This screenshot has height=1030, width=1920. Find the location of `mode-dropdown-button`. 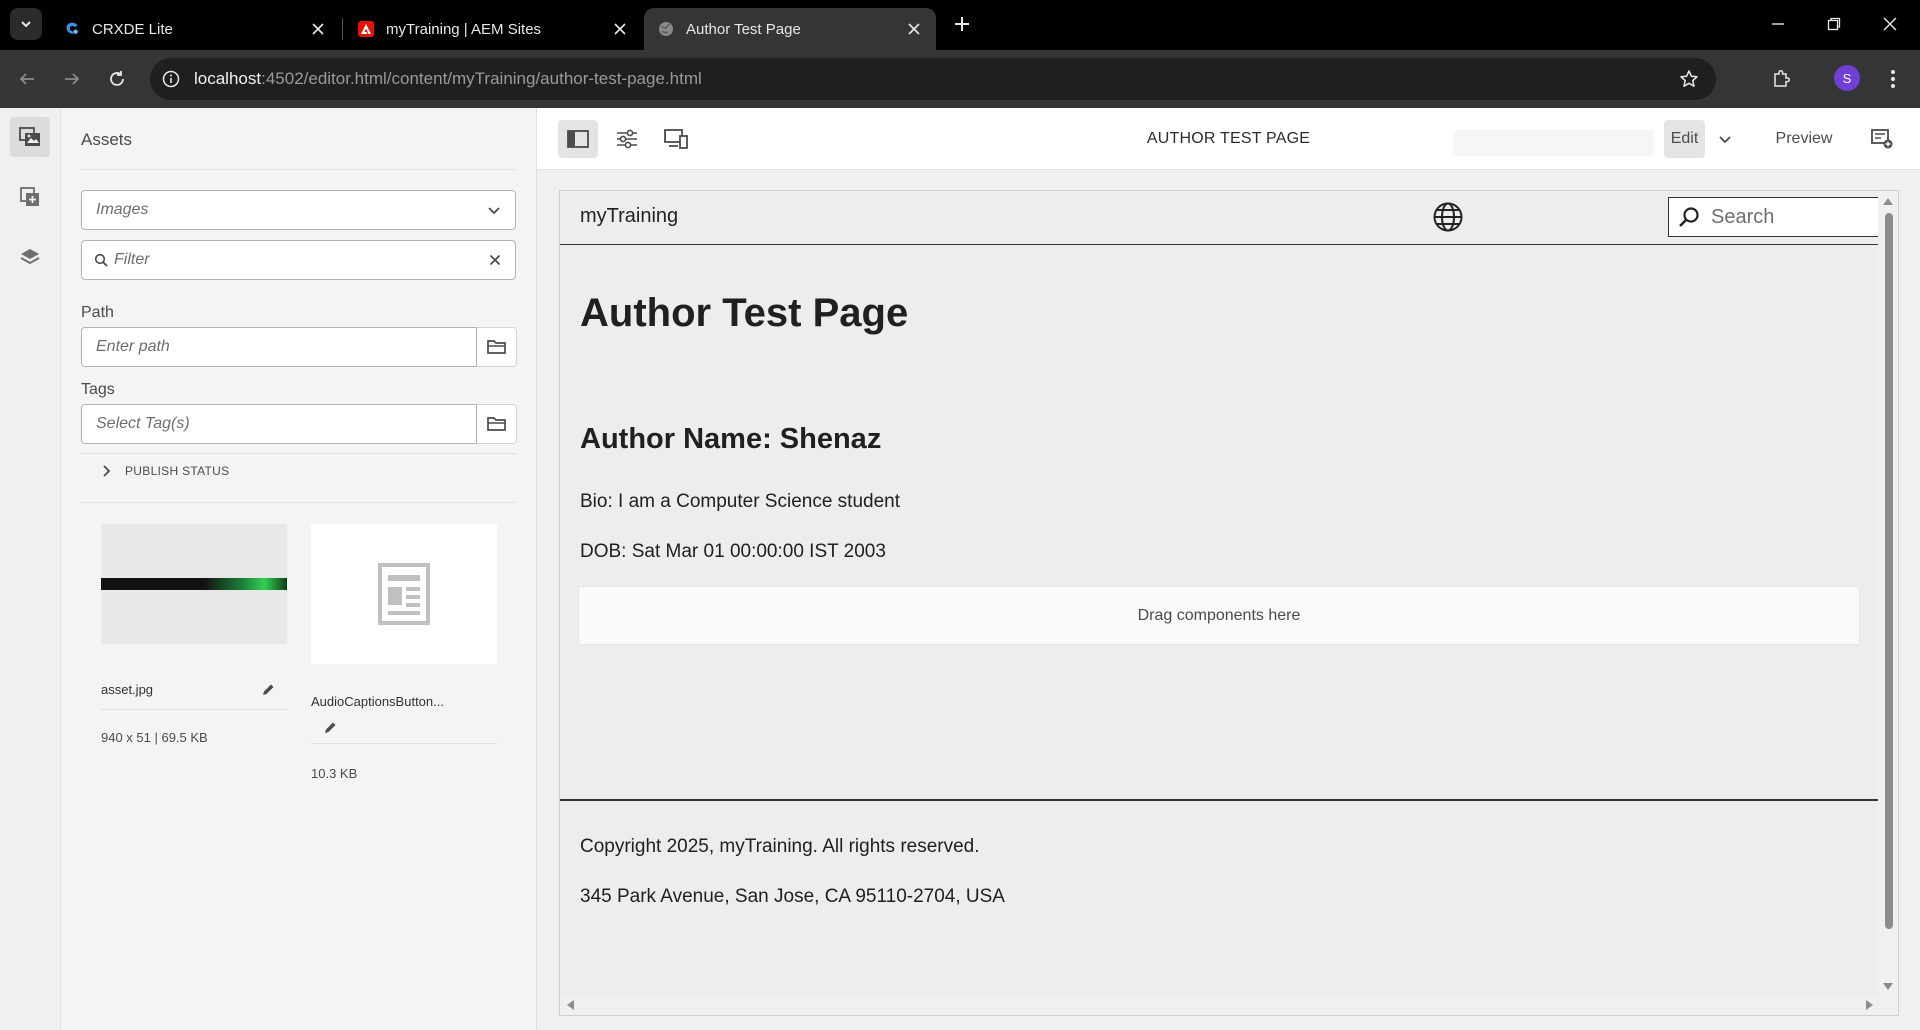

mode-dropdown-button is located at coordinates (1725, 139).